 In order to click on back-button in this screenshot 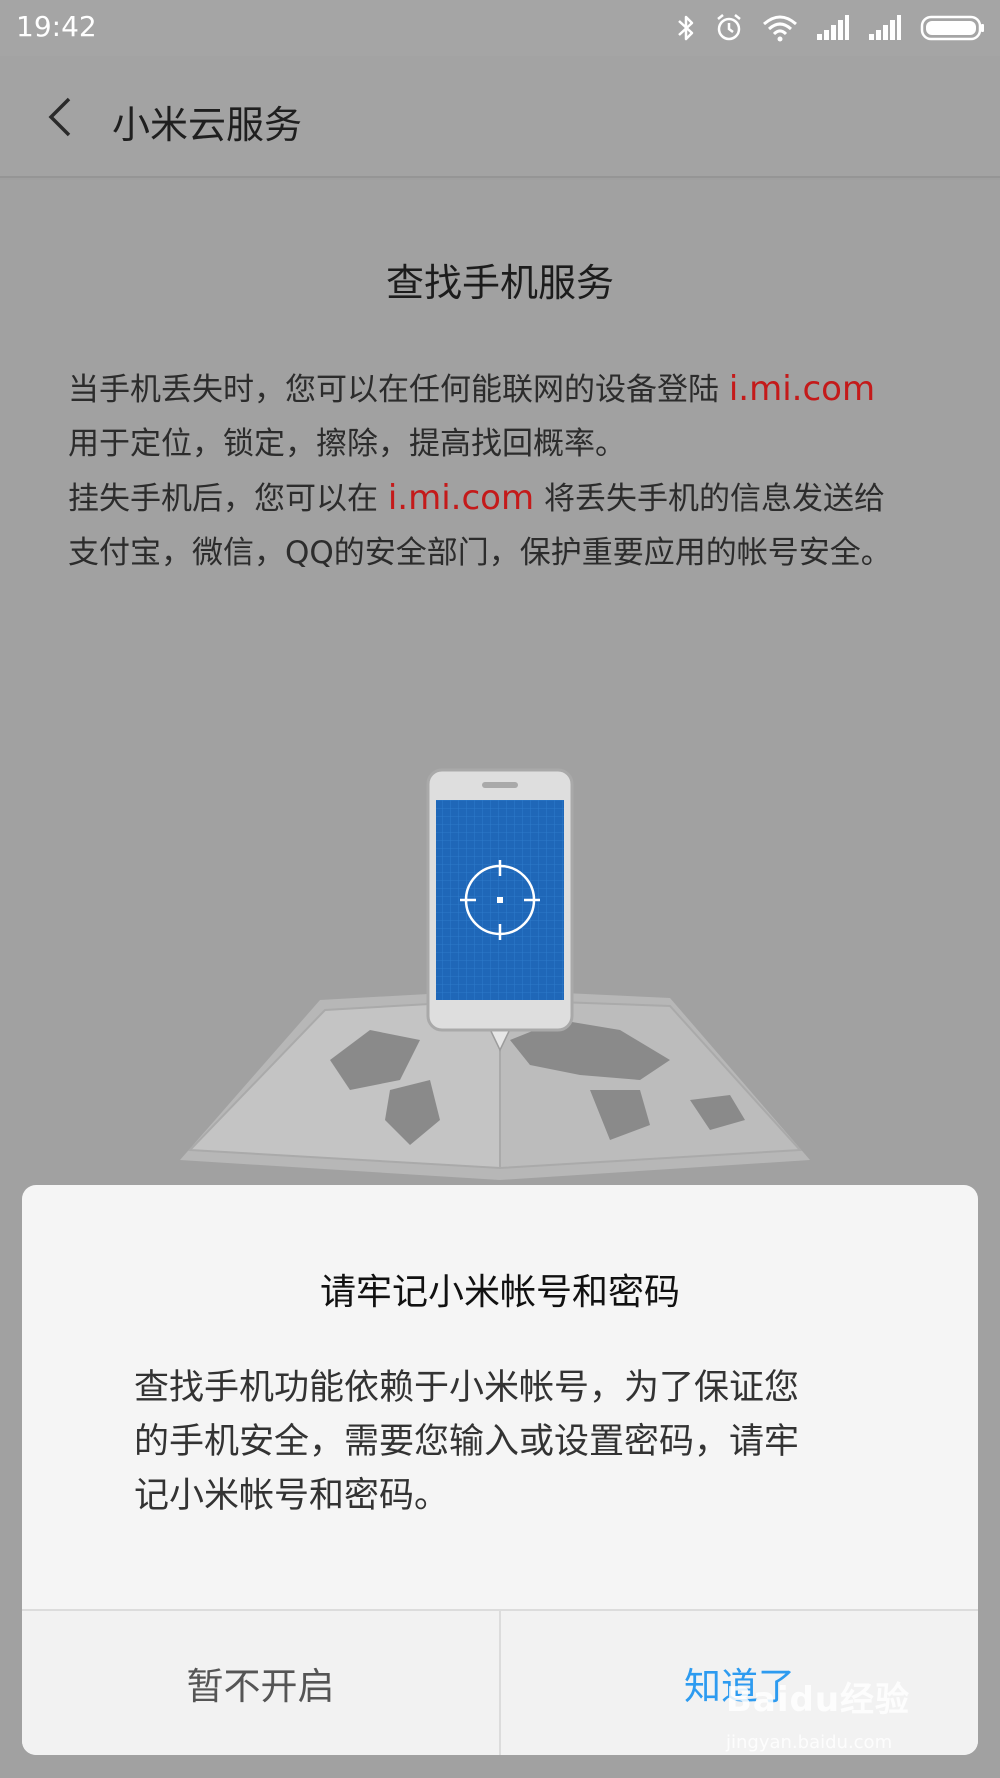, I will do `click(60, 117)`.